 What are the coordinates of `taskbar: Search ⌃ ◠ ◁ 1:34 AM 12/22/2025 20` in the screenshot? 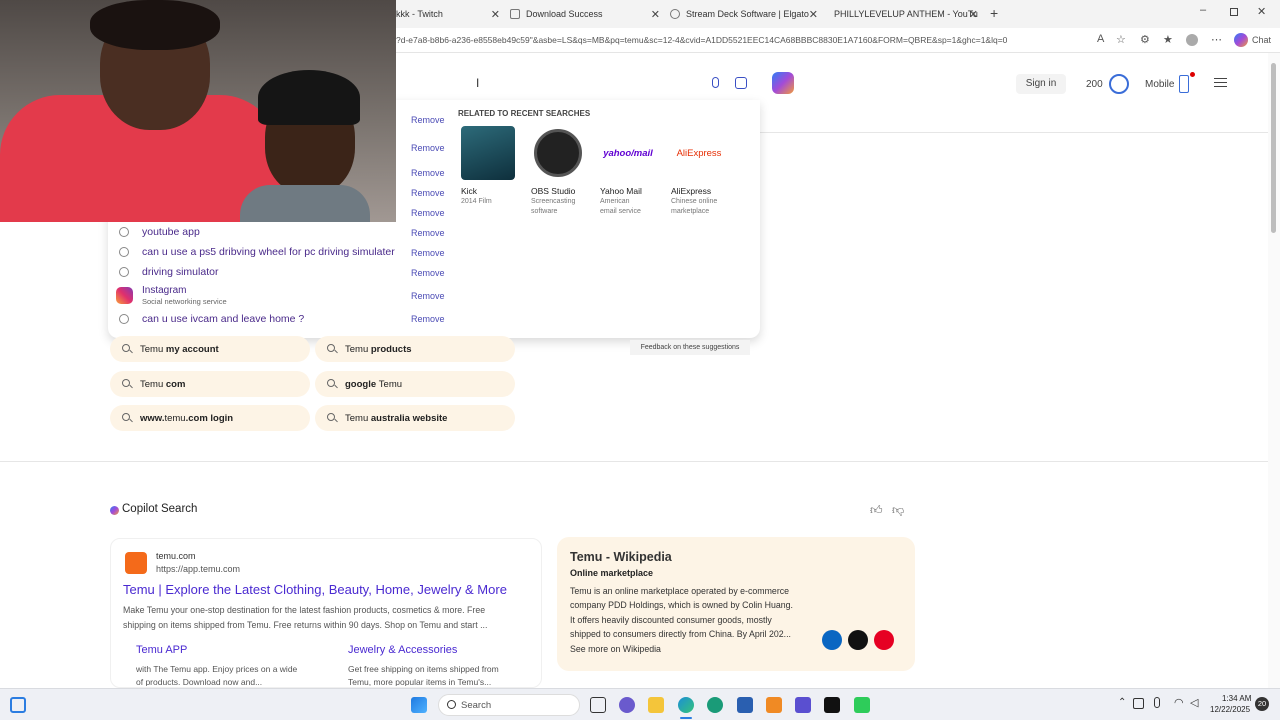 It's located at (640, 704).